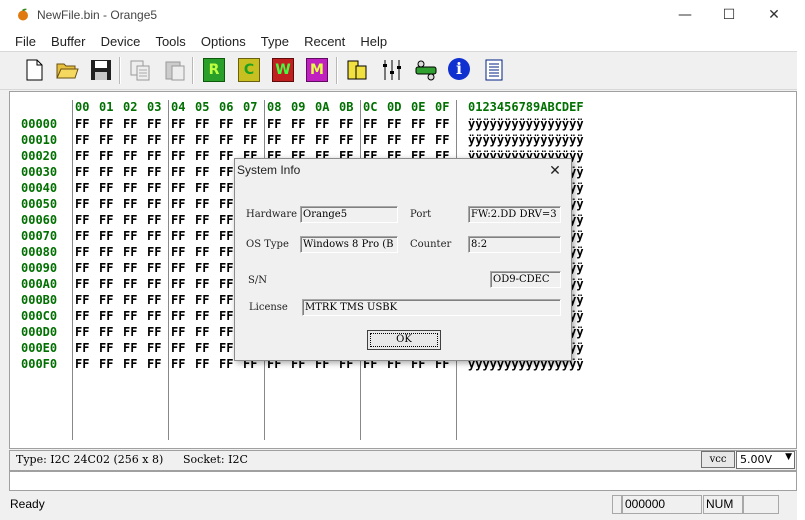 This screenshot has height=520, width=805. Describe the element at coordinates (426, 70) in the screenshot. I see `device-tools-icon` at that location.